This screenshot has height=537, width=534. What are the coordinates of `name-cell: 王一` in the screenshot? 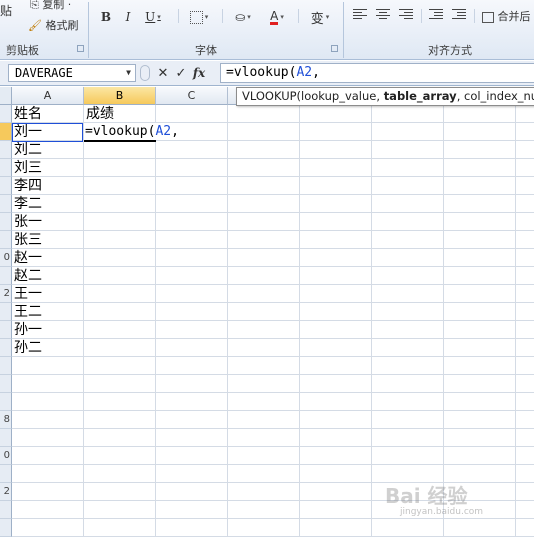 It's located at (27, 294).